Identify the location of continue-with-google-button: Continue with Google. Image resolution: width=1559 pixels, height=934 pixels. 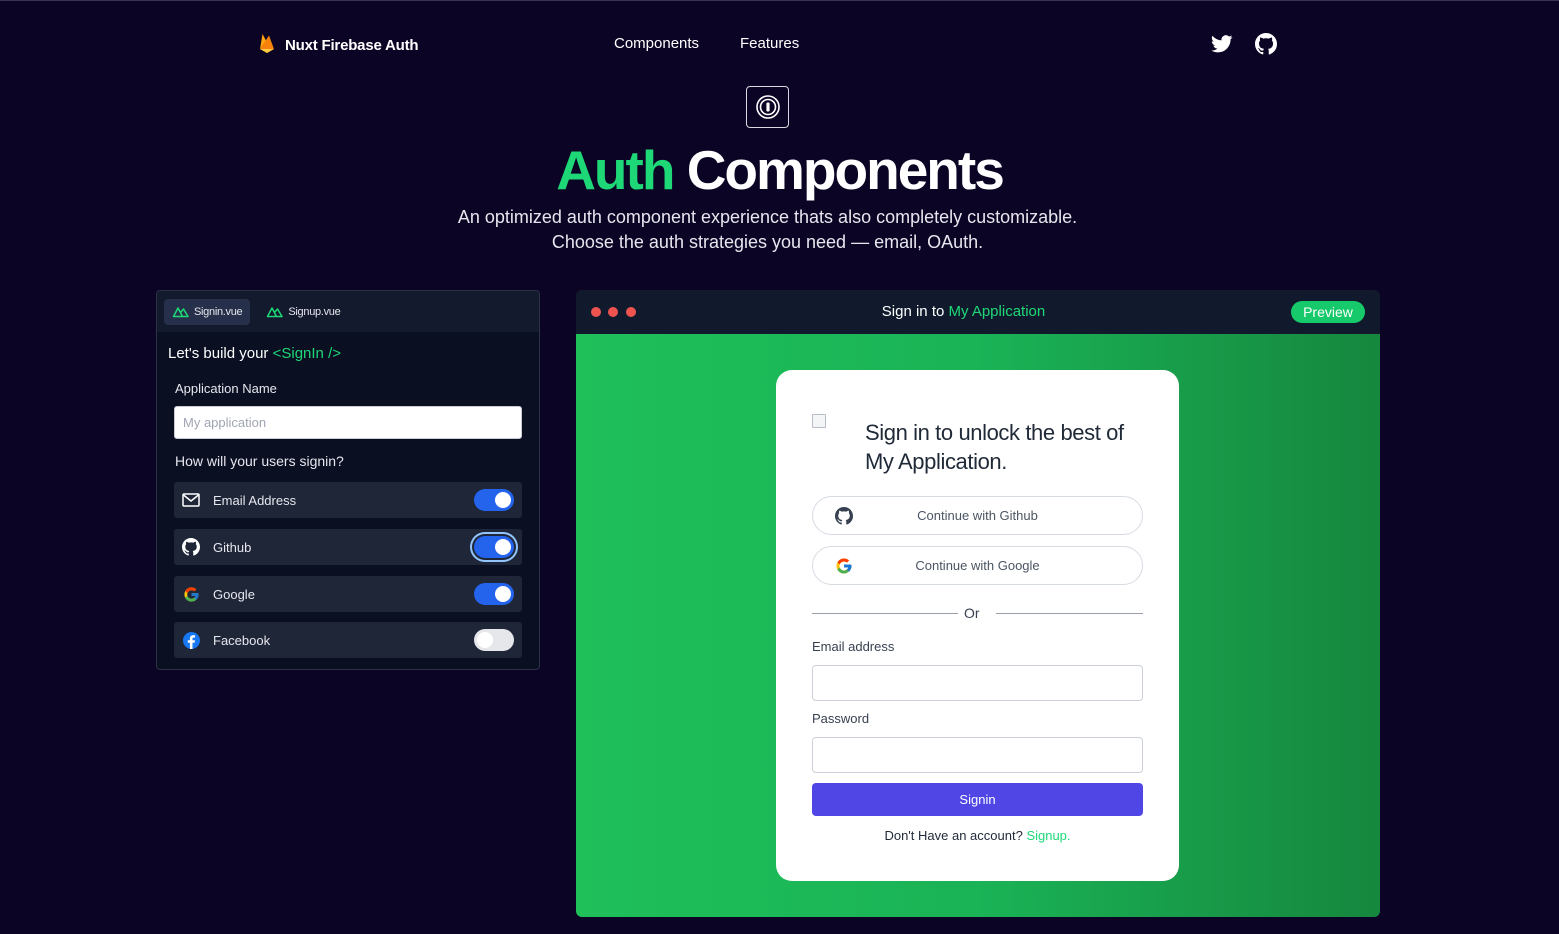
(977, 565).